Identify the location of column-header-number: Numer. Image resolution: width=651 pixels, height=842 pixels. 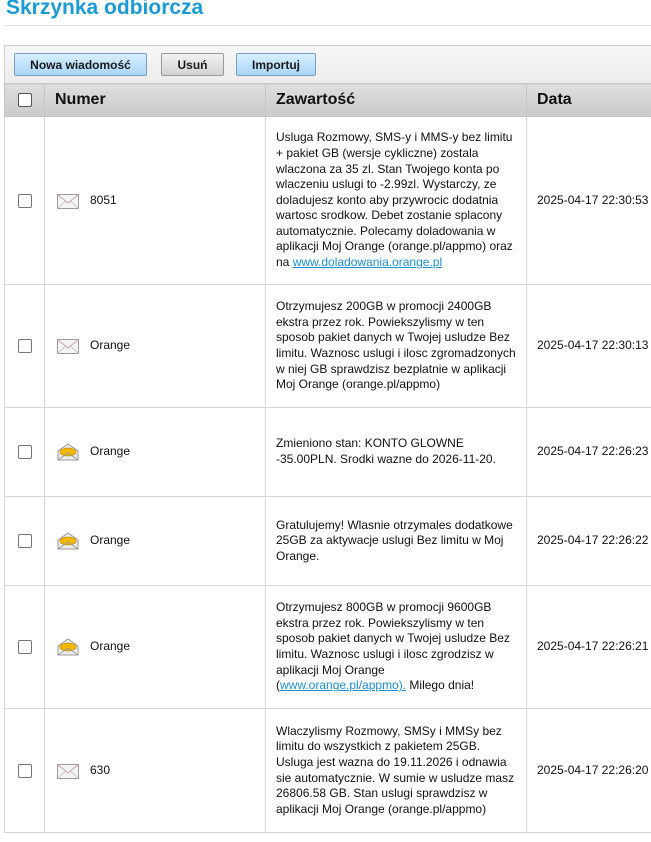
(155, 100).